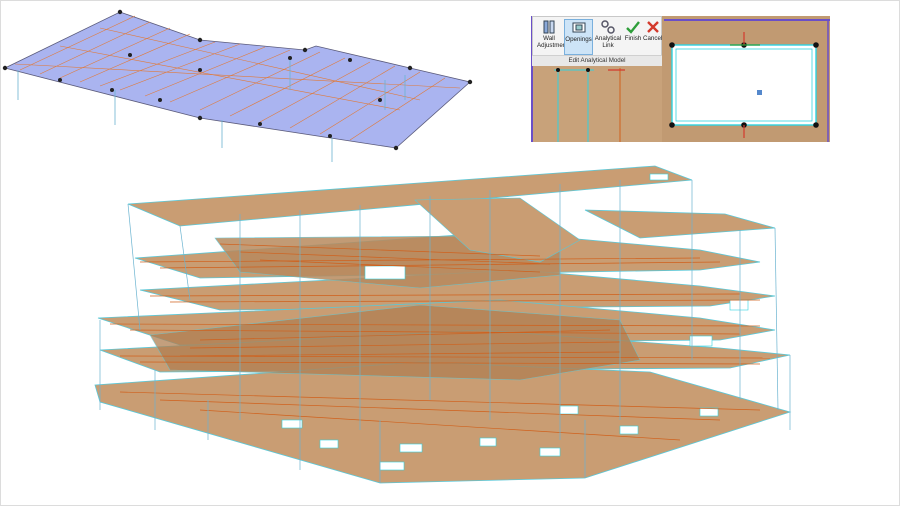  I want to click on openings-button: Openings, so click(578, 37).